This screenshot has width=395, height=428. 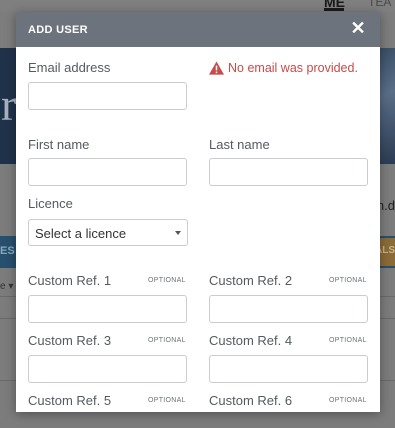 What do you see at coordinates (216, 68) in the screenshot?
I see `warning-icon` at bounding box center [216, 68].